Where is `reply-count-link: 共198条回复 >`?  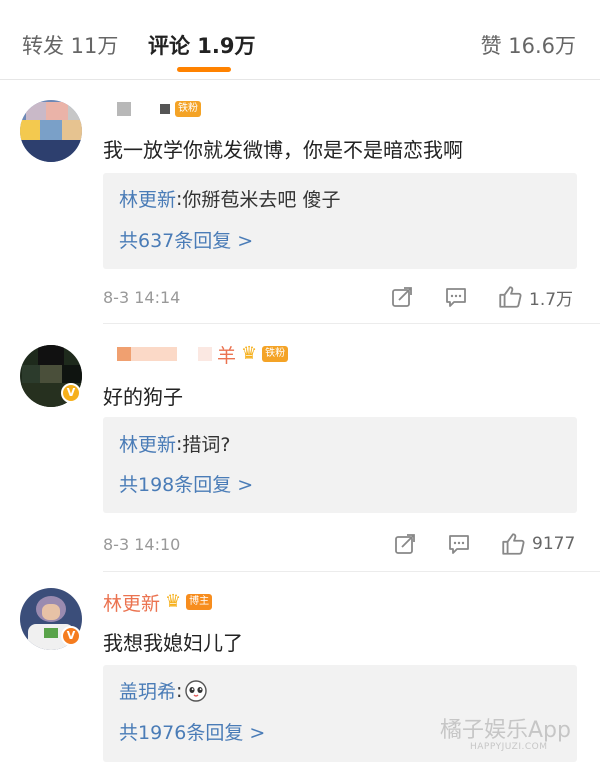
reply-count-link: 共198条回复 > is located at coordinates (186, 483).